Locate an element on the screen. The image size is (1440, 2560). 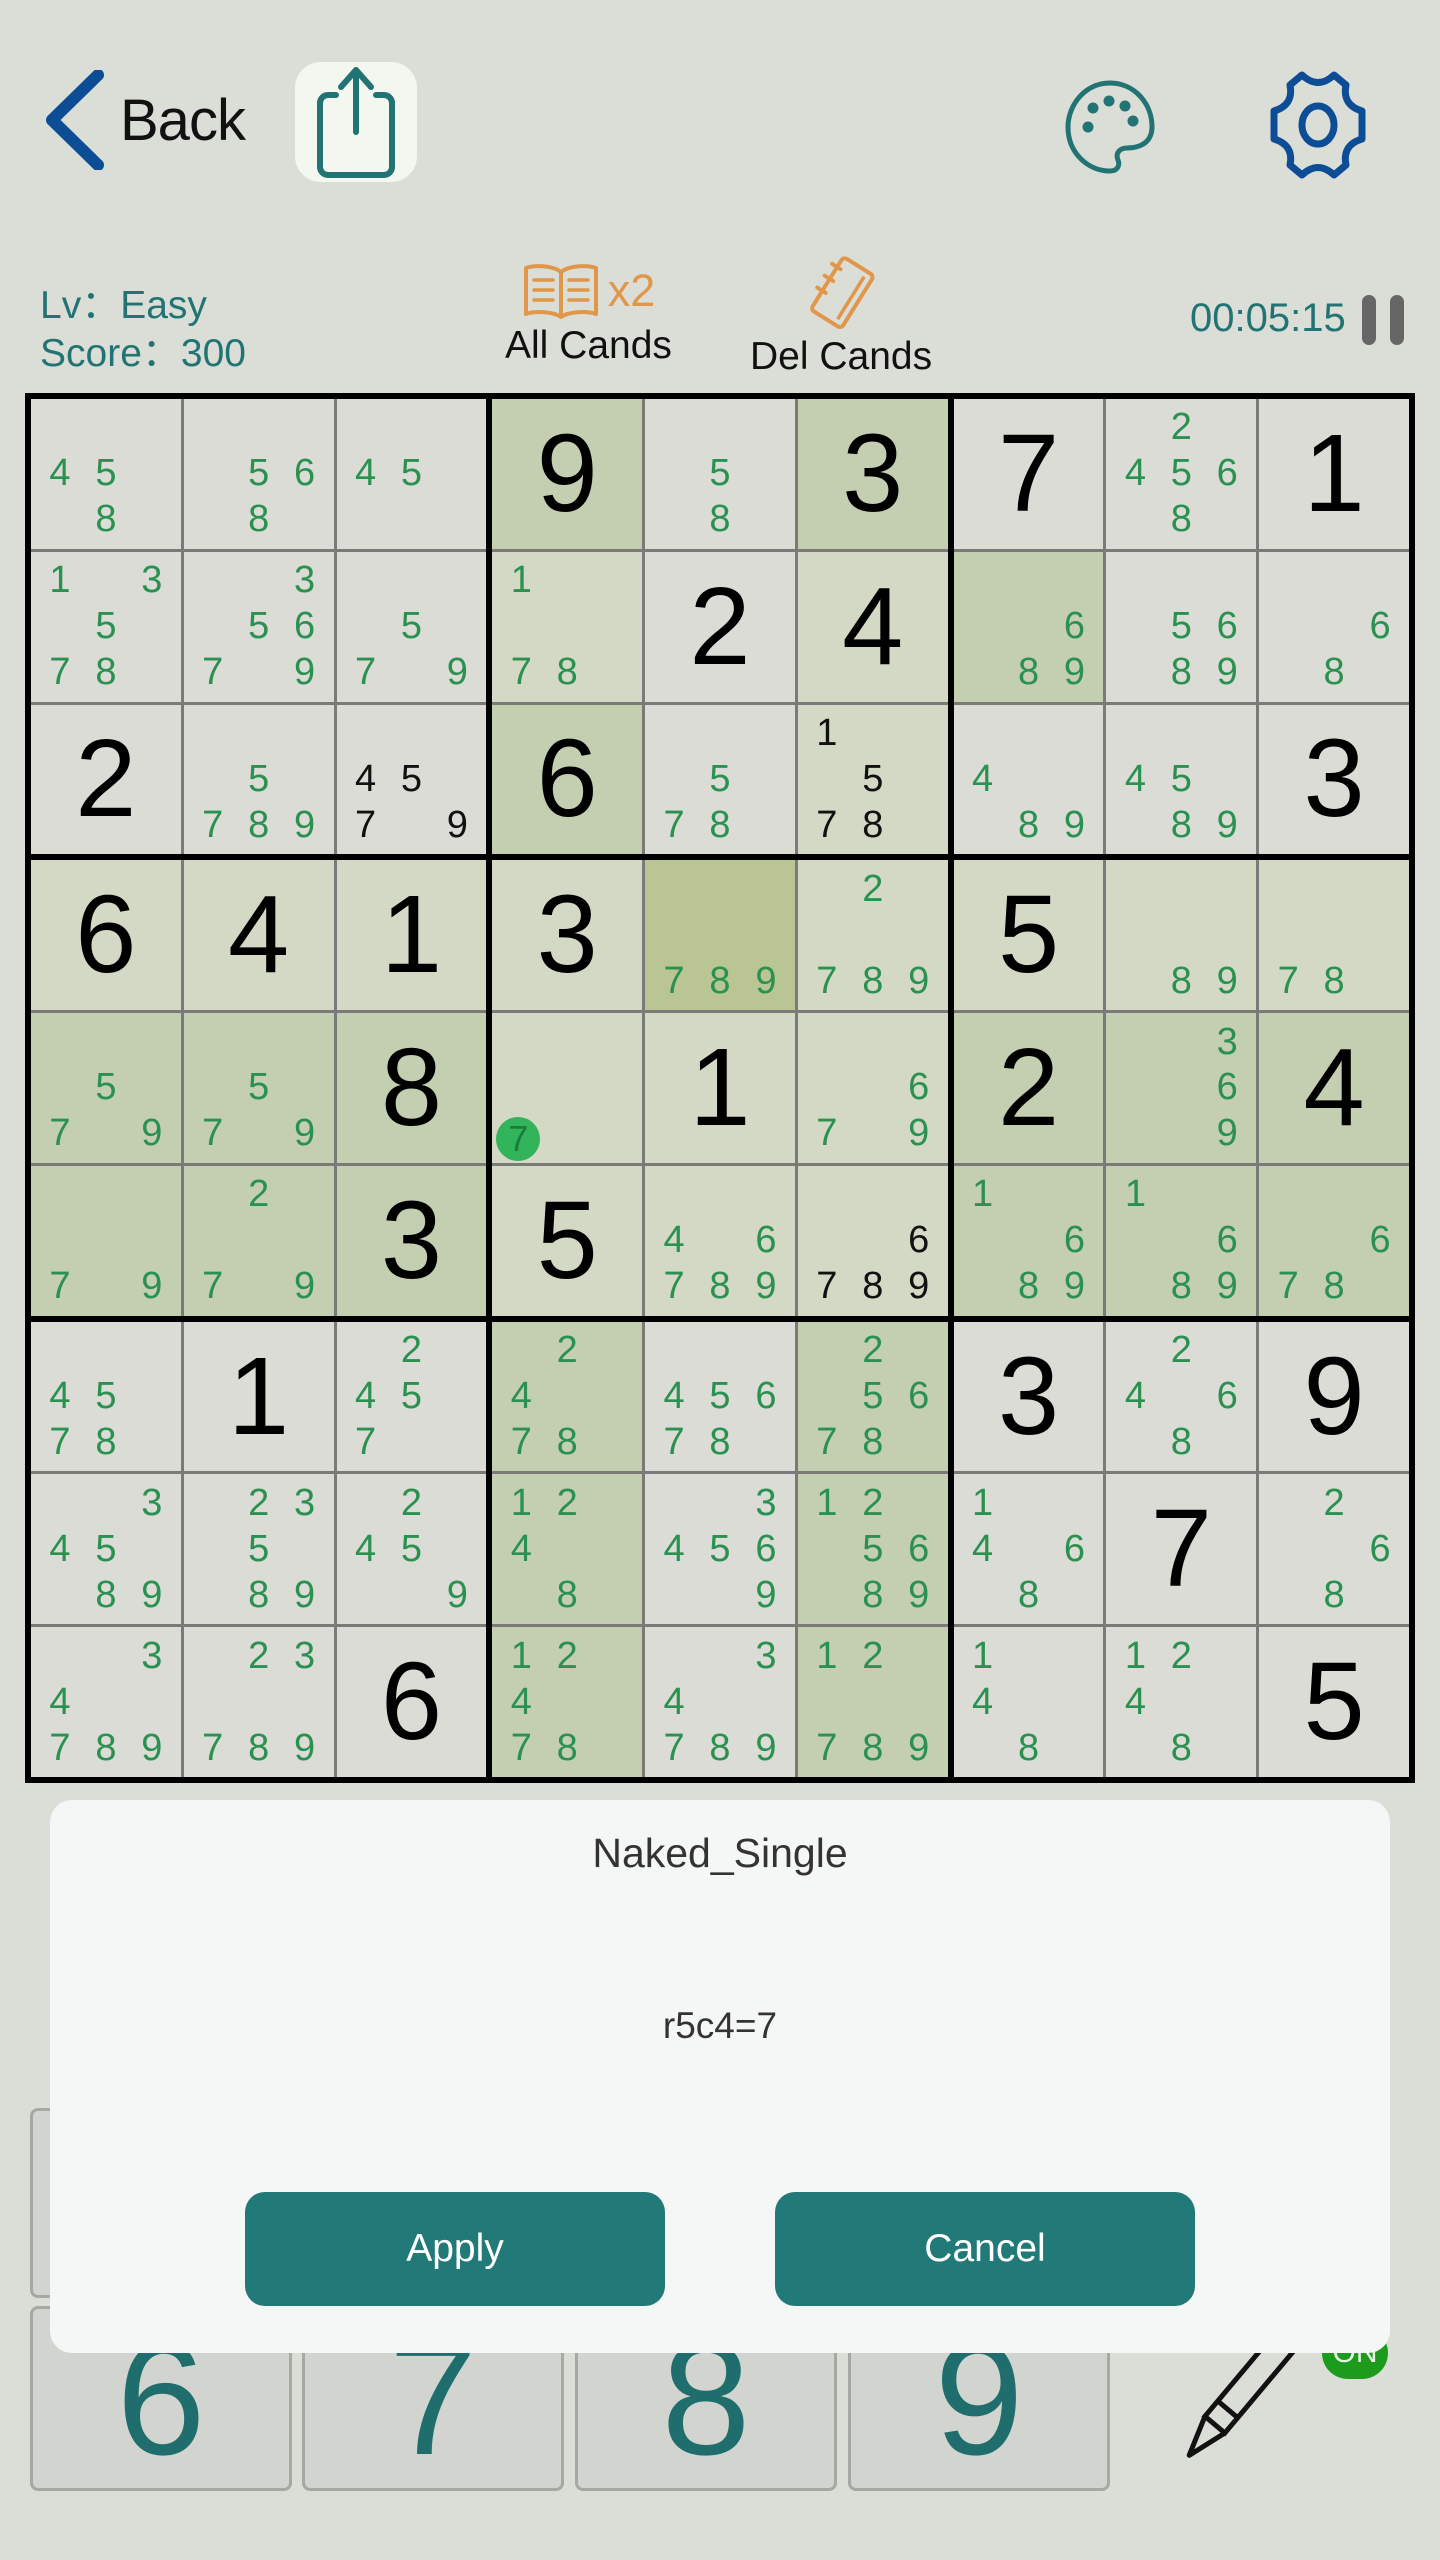
board-cell: 369 is located at coordinates (1181, 1088).